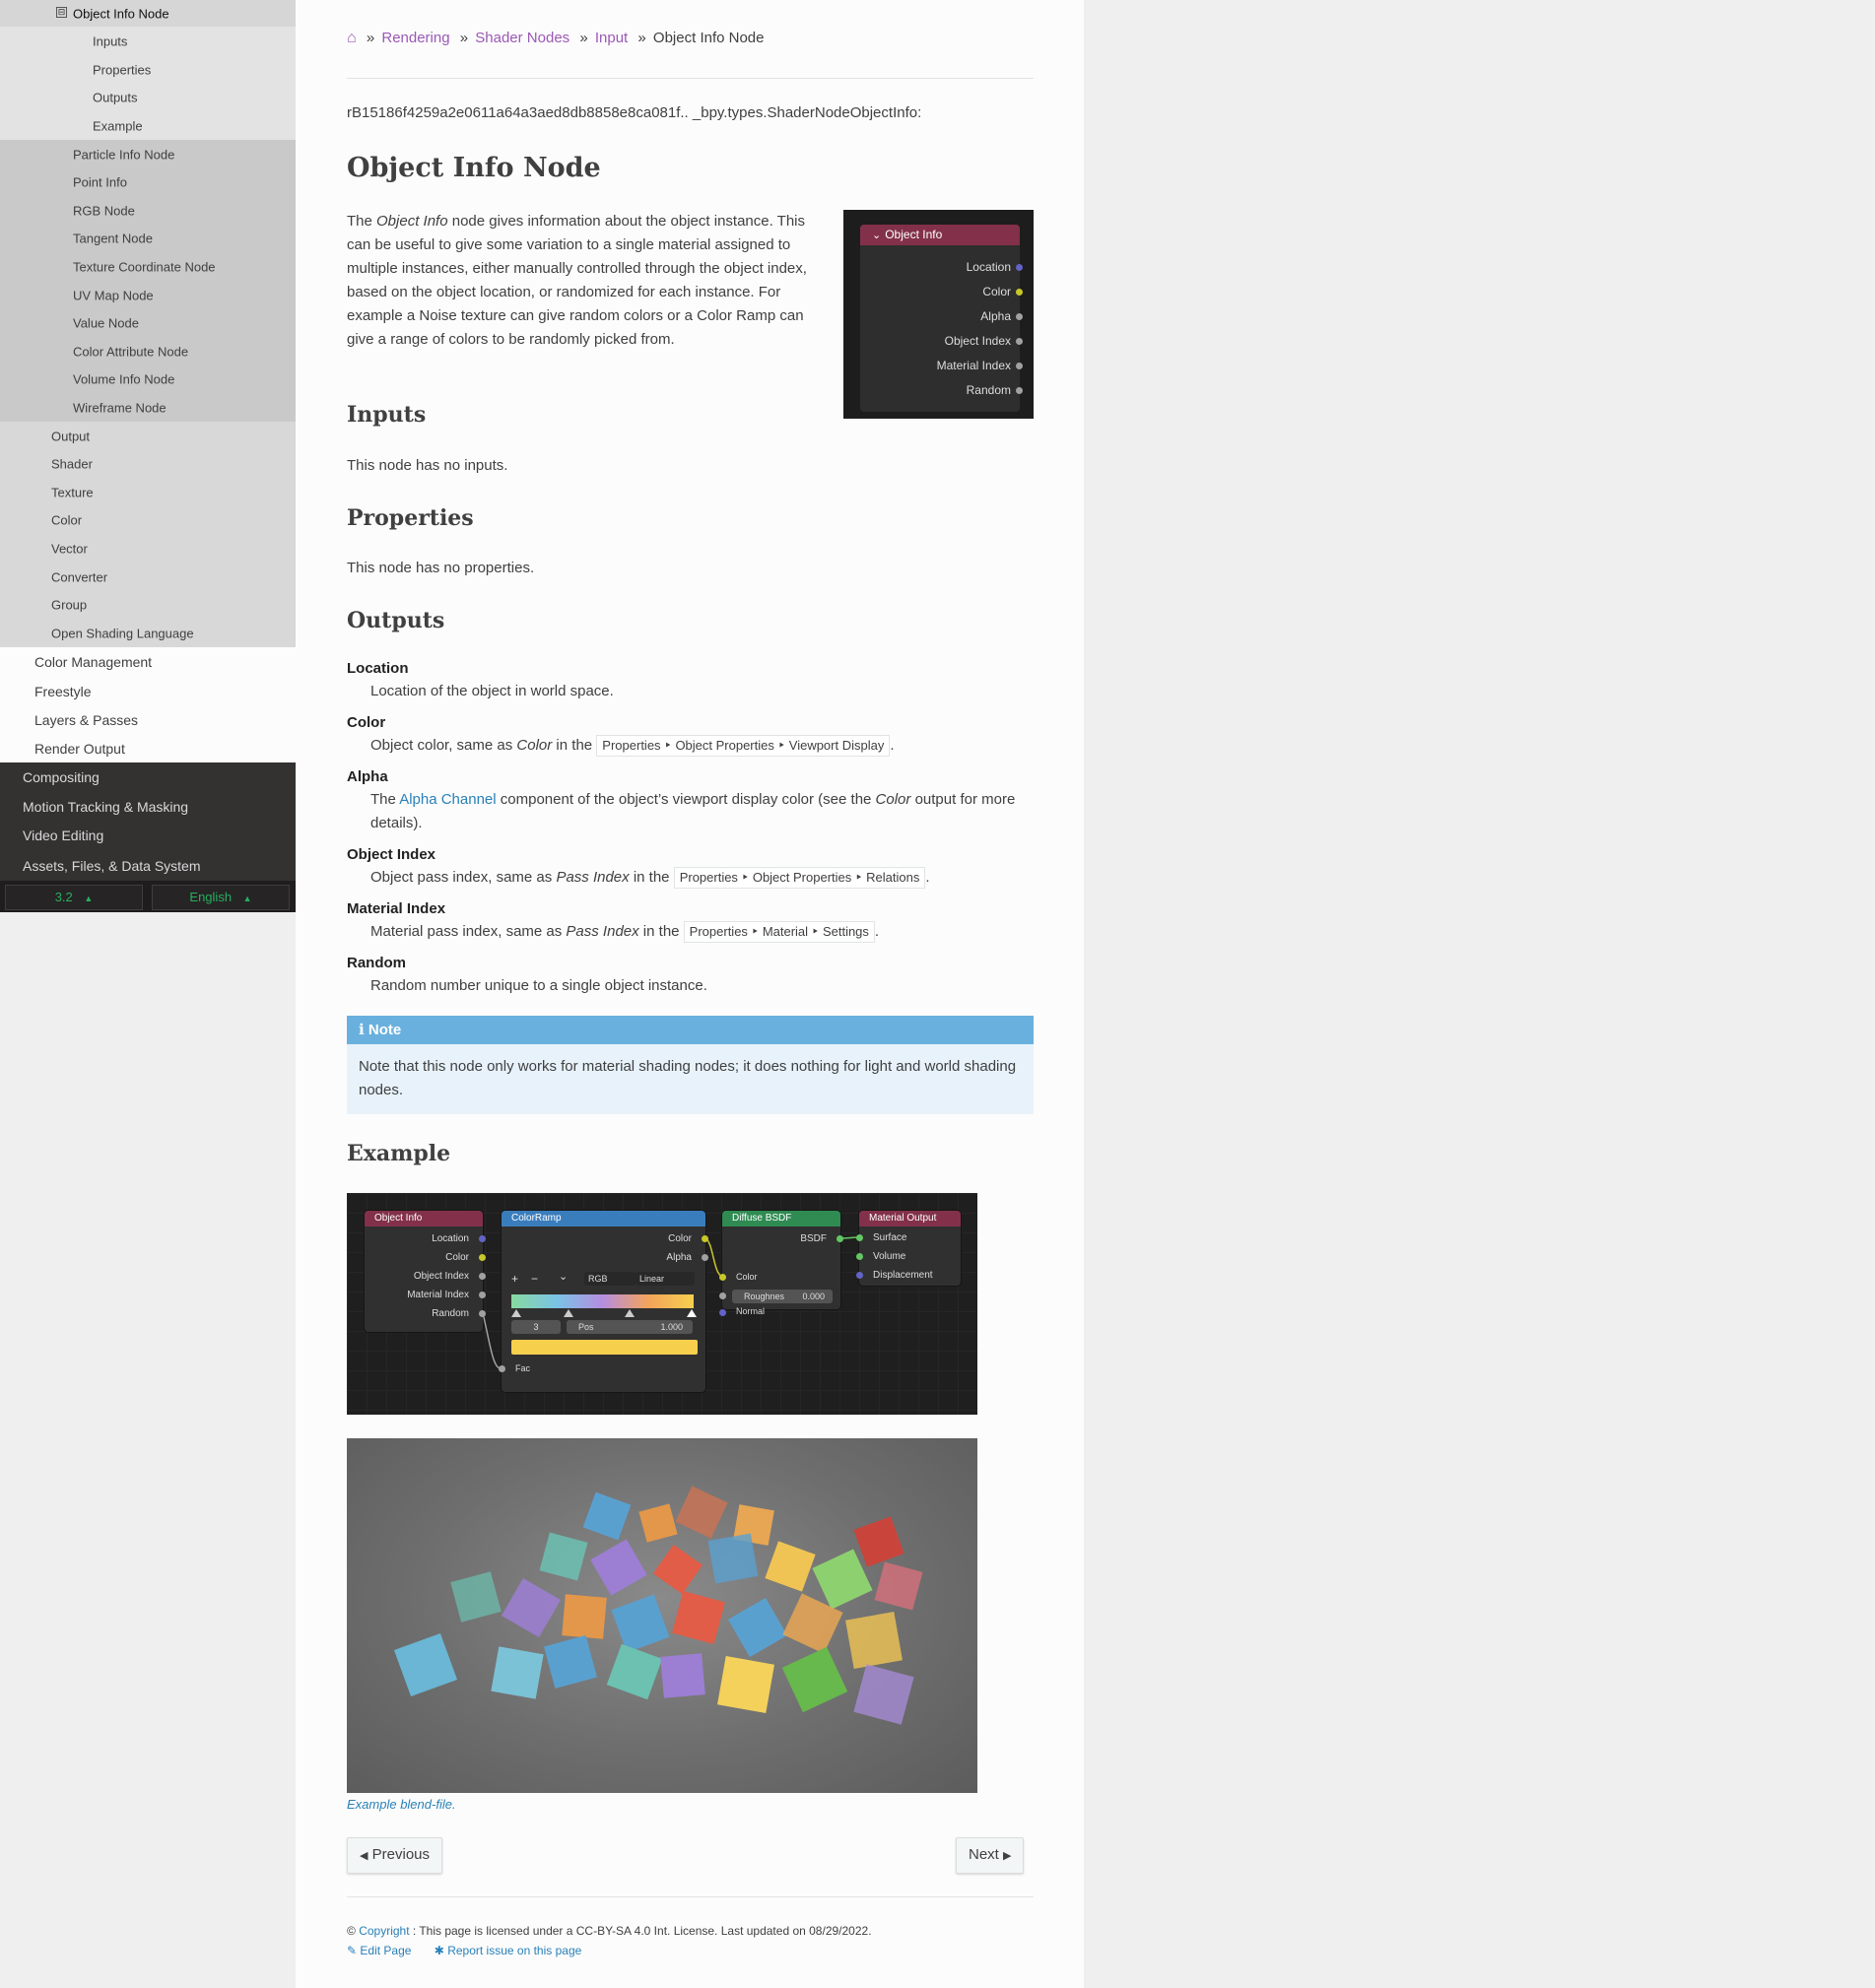 The height and width of the screenshot is (1988, 1875). What do you see at coordinates (148, 211) in the screenshot?
I see `sidebar-item-rgb-node: RGB Node` at bounding box center [148, 211].